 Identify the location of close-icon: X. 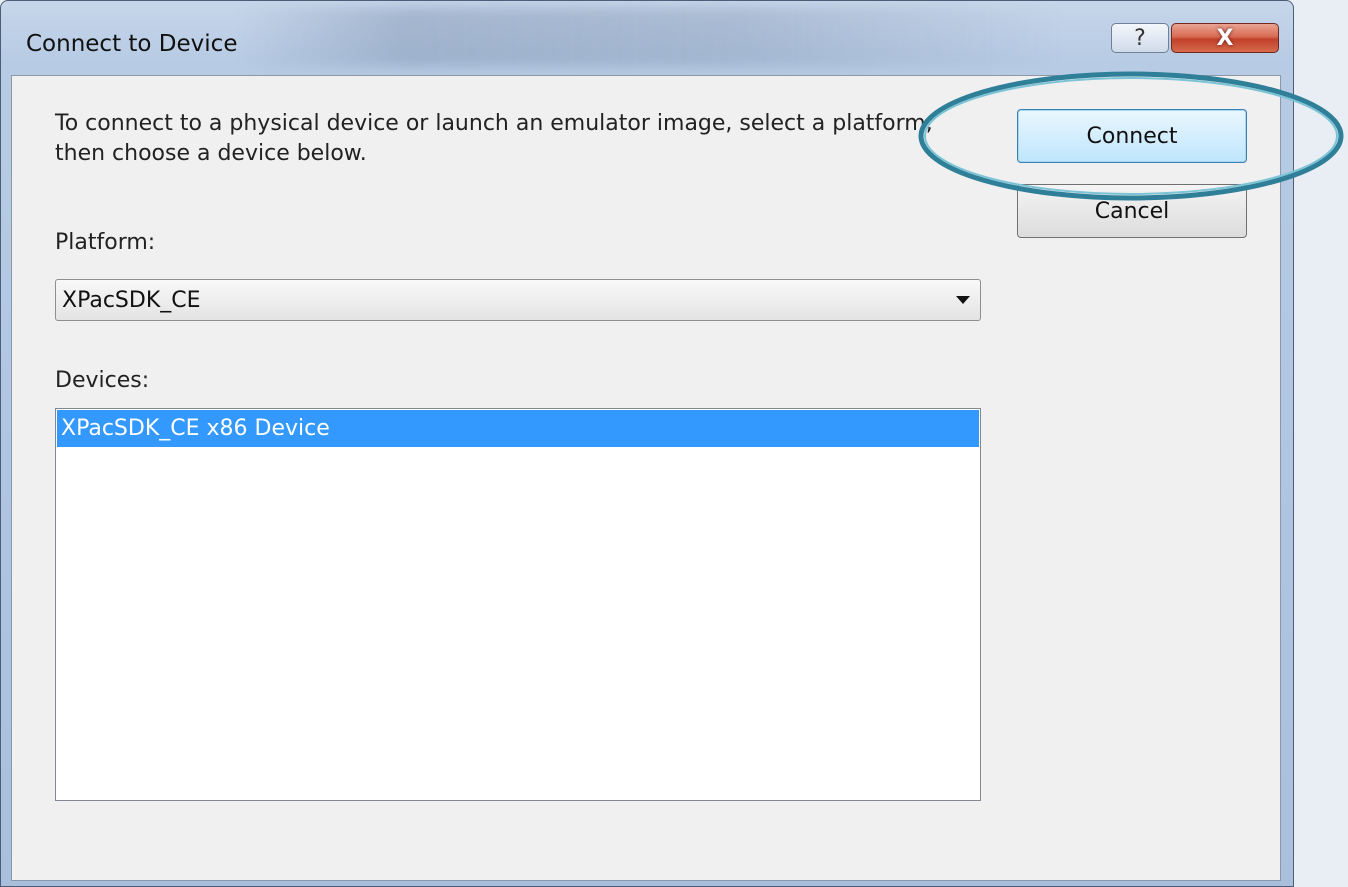
(1225, 38).